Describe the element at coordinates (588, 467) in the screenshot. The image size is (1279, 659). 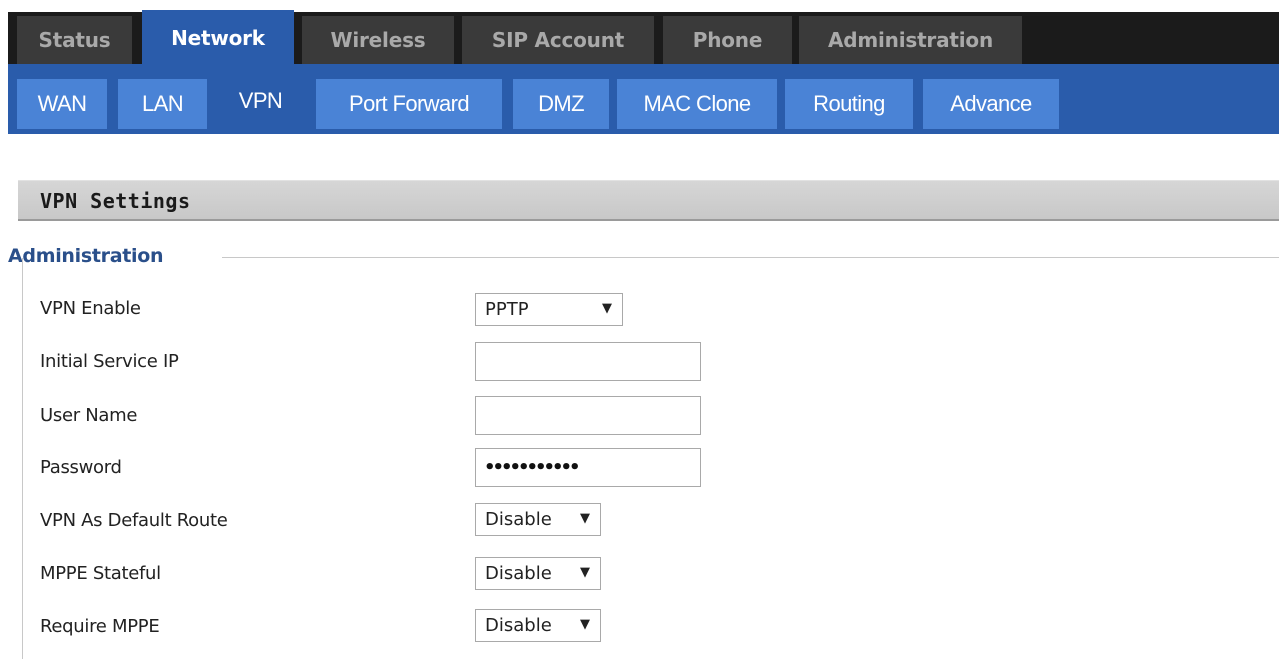
I see `password-input: •••••••••••` at that location.